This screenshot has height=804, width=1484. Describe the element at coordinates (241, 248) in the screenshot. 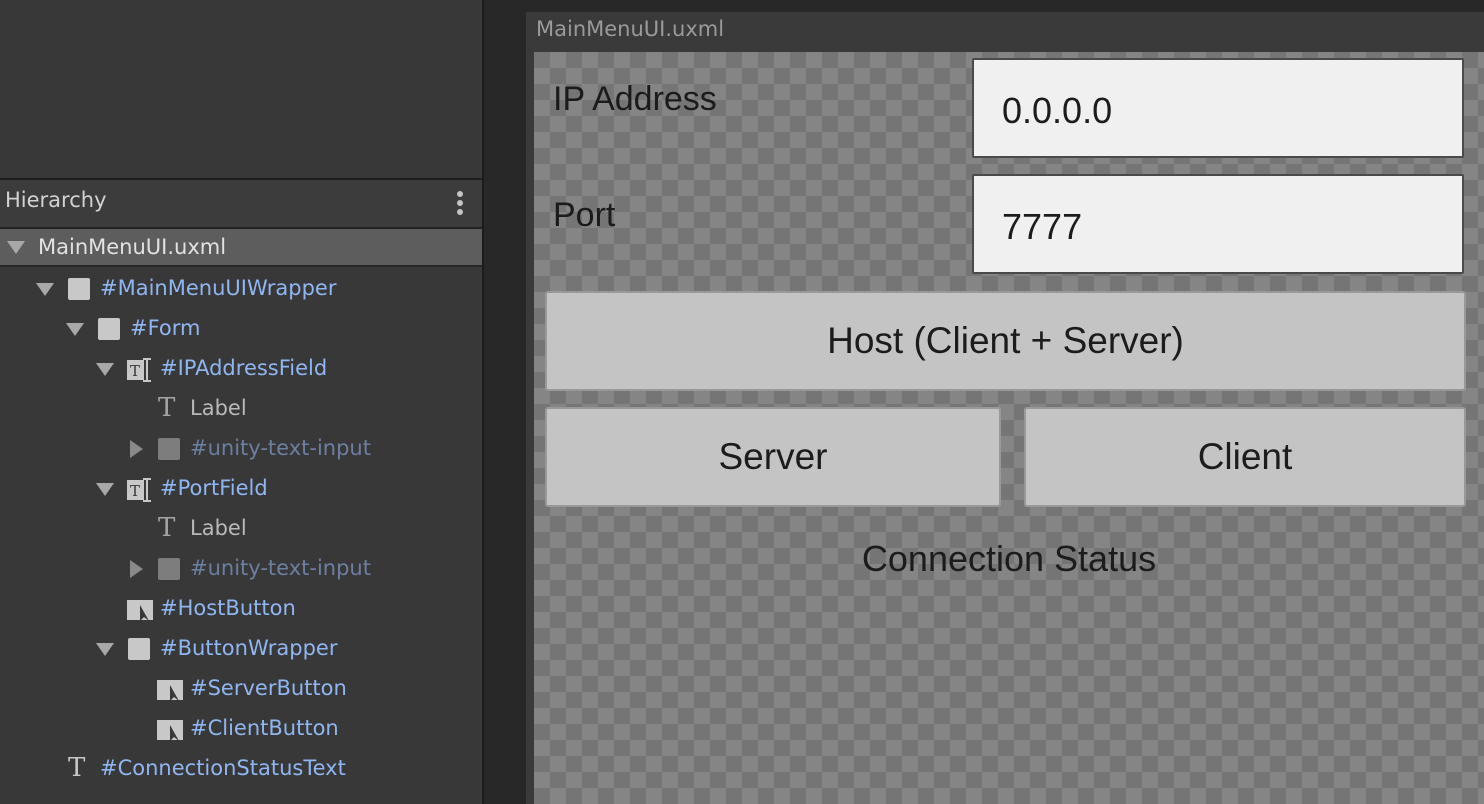

I see `tree-row-root: MainMenuUI.uxml` at that location.